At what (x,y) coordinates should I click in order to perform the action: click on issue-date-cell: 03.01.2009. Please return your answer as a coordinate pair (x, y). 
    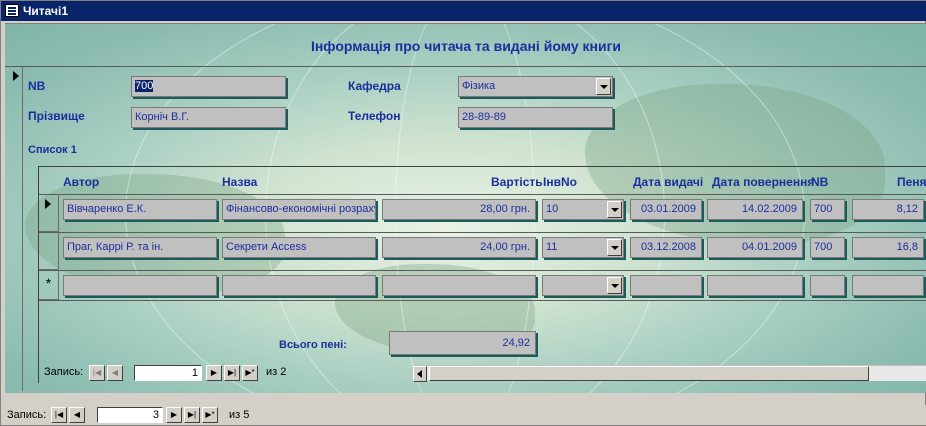
    Looking at the image, I should click on (666, 209).